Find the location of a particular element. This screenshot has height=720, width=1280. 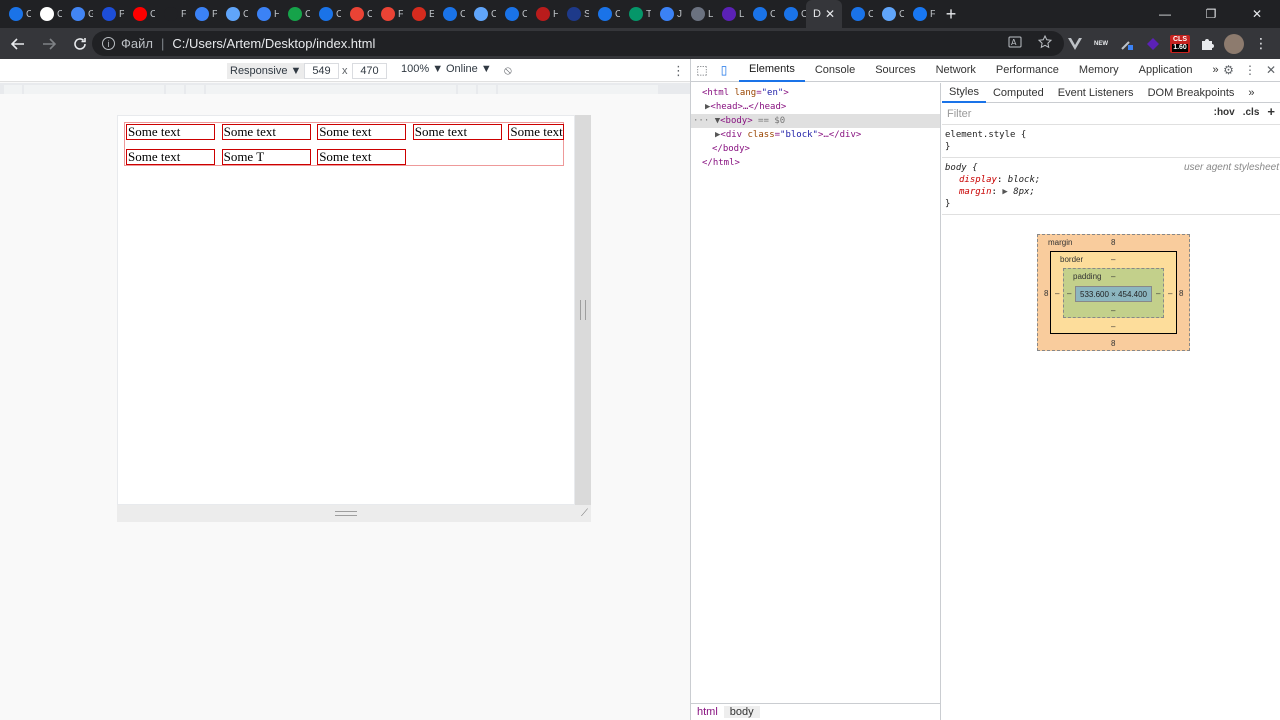

rotate-icon: ⦸ is located at coordinates (508, 70).